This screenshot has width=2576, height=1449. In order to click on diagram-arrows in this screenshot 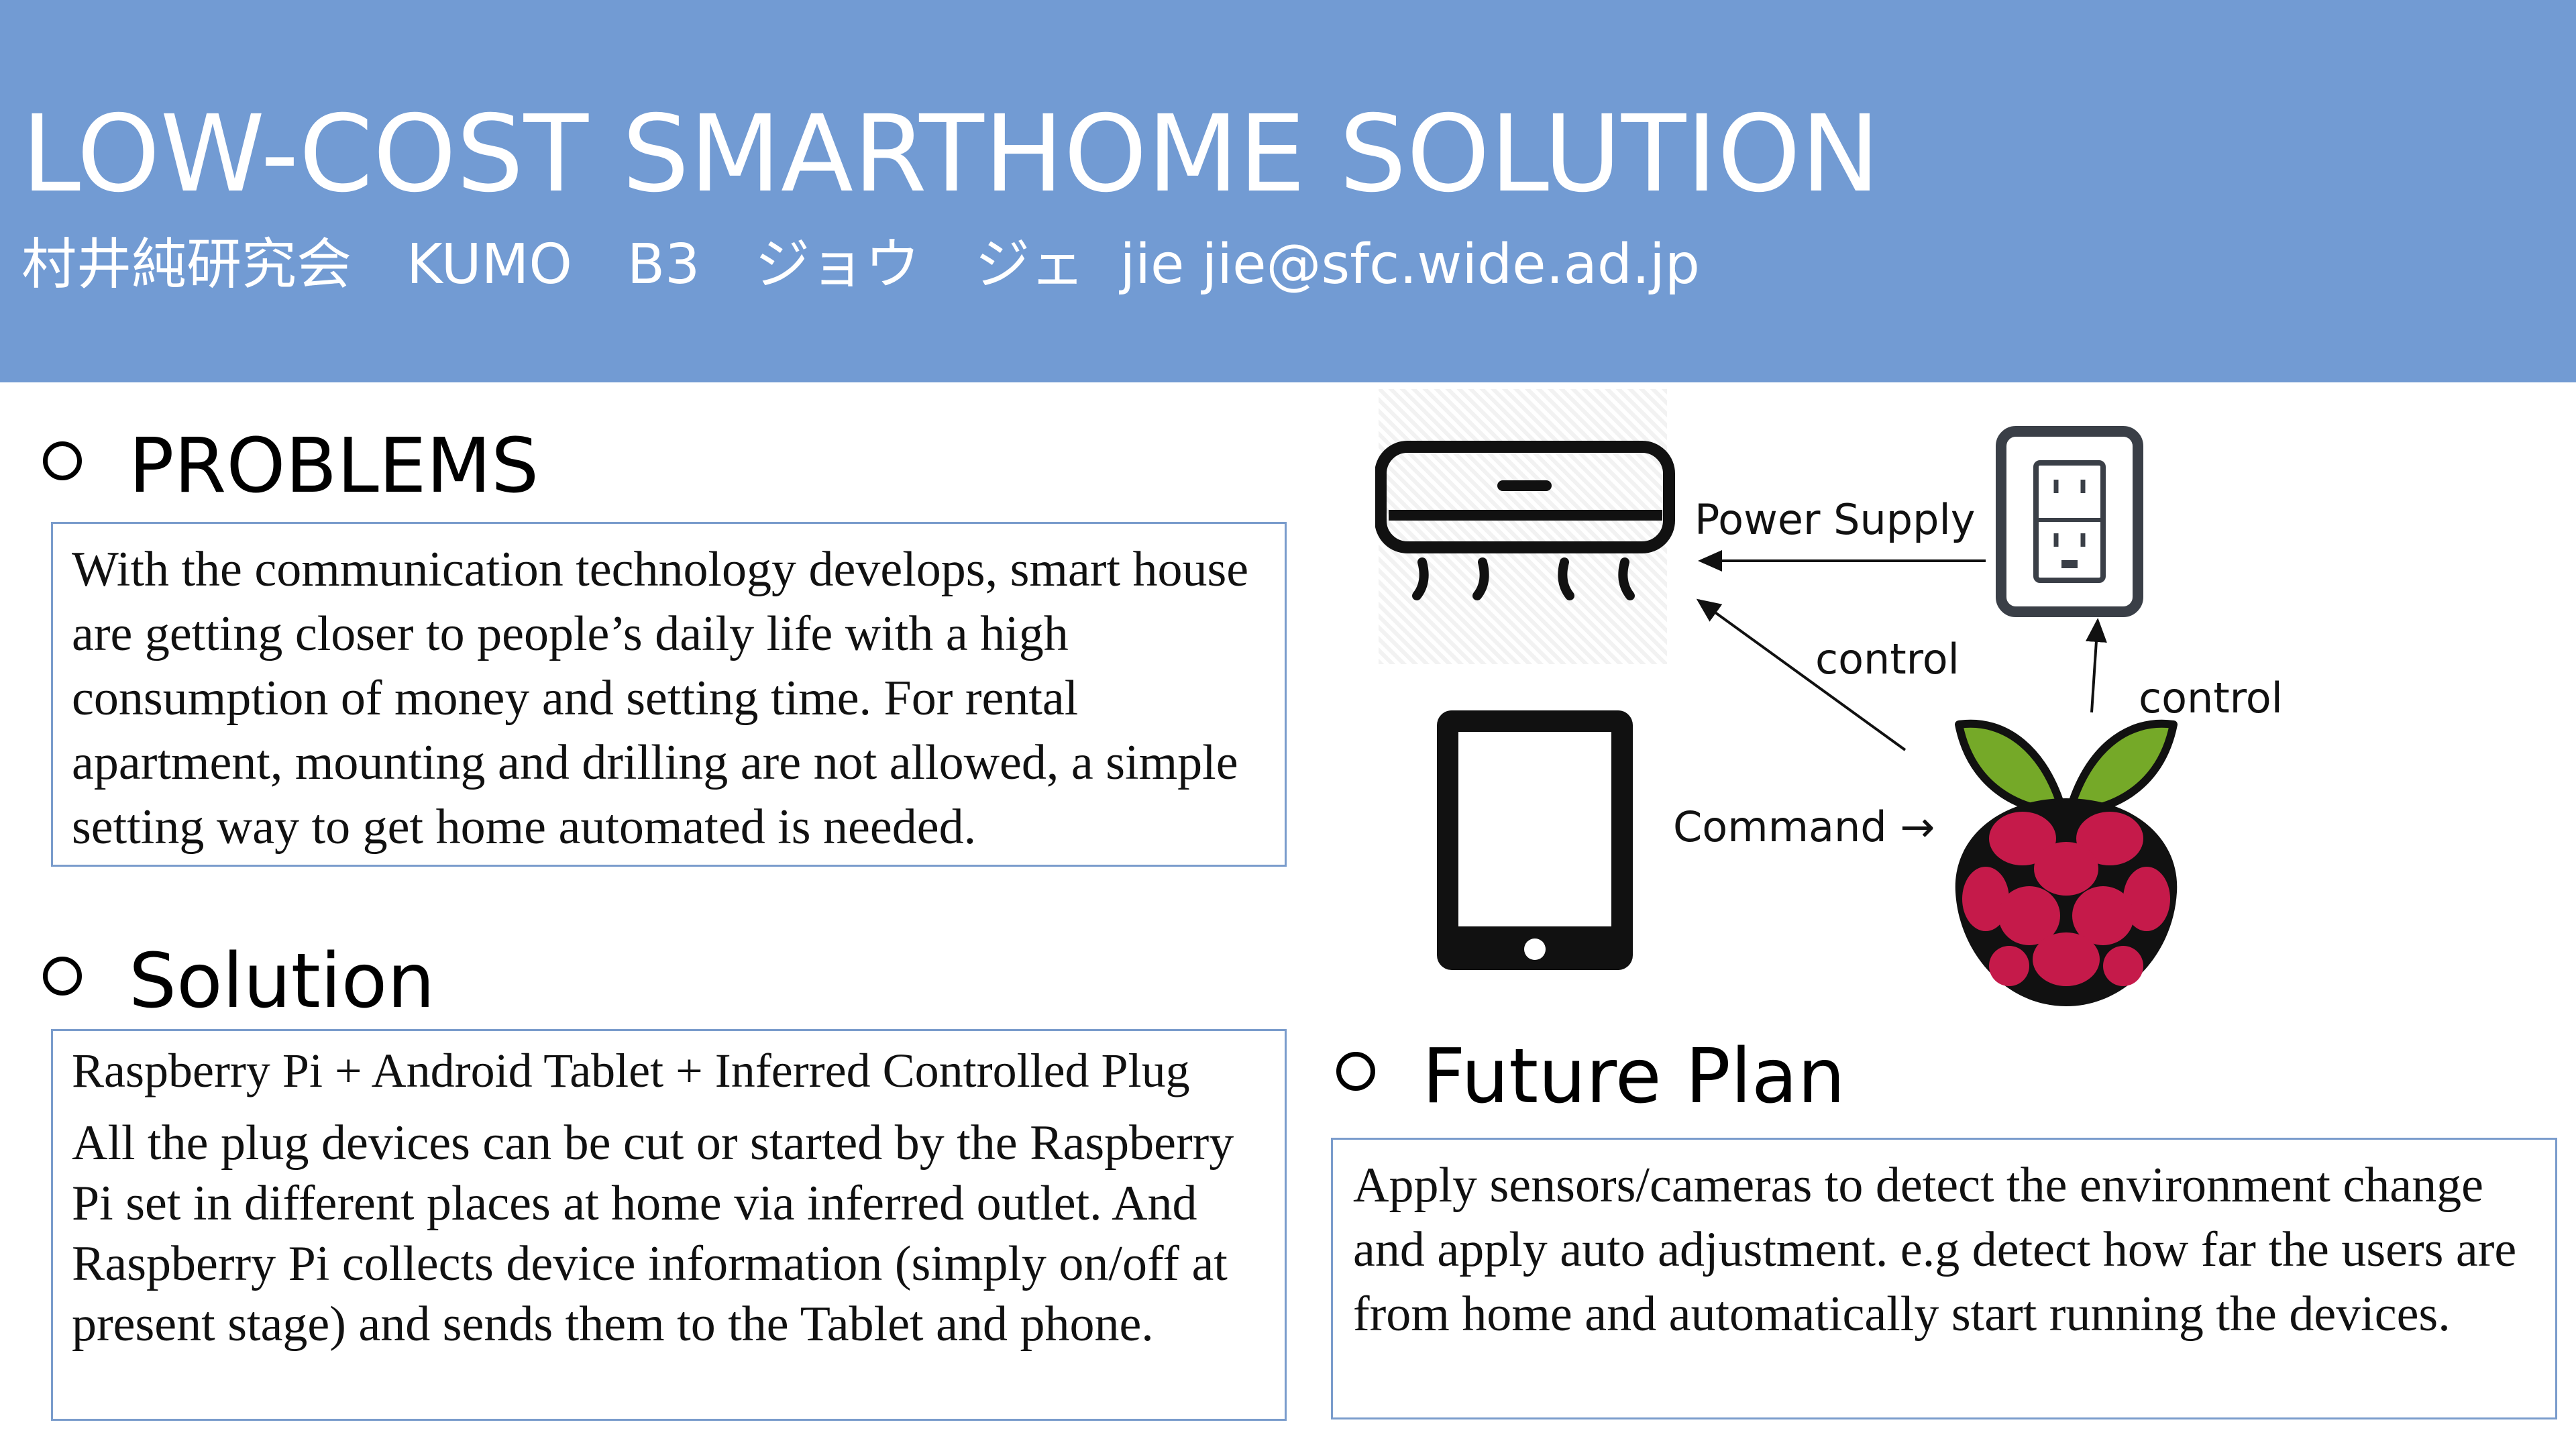, I will do `click(1901, 650)`.